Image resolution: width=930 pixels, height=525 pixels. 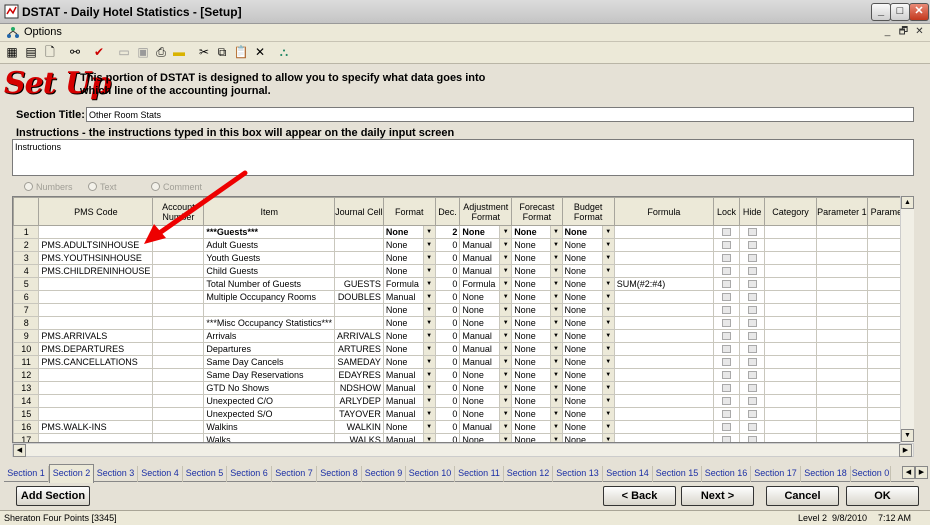 I want to click on row-number: 13, so click(x=26, y=388).